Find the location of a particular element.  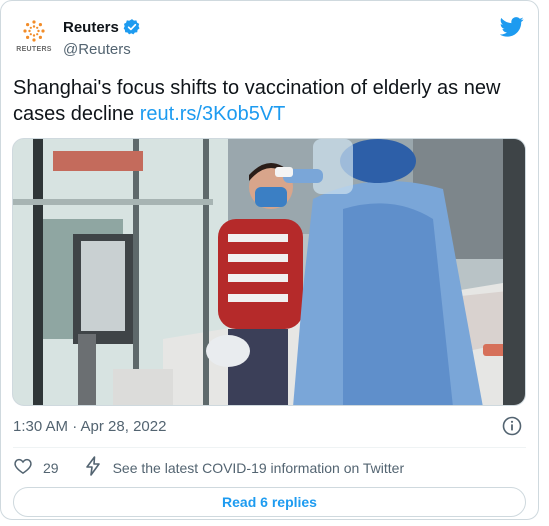

tweet-link: reut.rs/3Kob5VT is located at coordinates (213, 114).